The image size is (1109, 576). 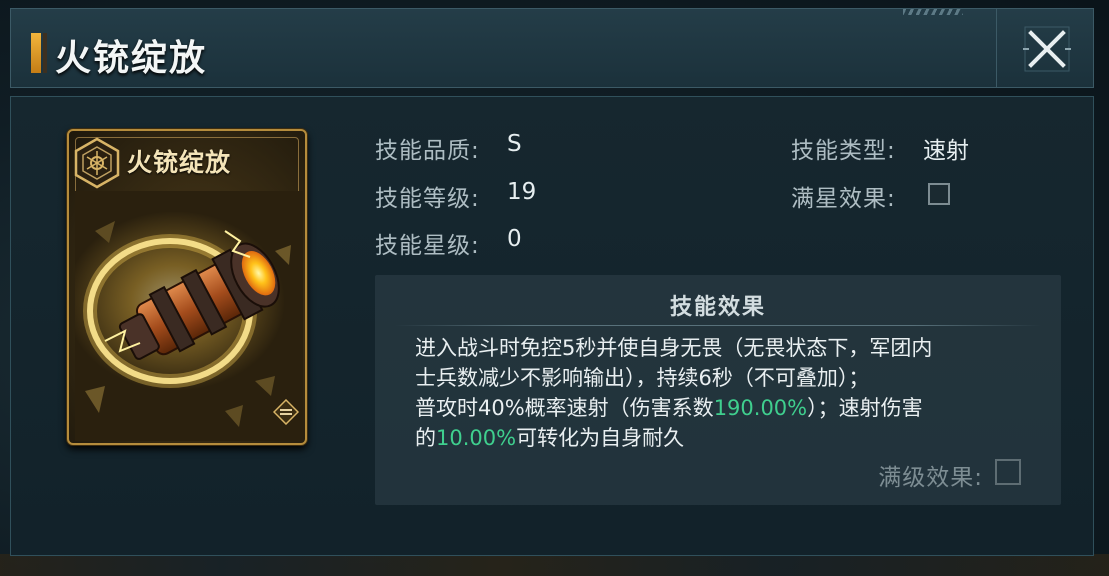 What do you see at coordinates (476, 437) in the screenshot?
I see `conversion-rate: 10.00%` at bounding box center [476, 437].